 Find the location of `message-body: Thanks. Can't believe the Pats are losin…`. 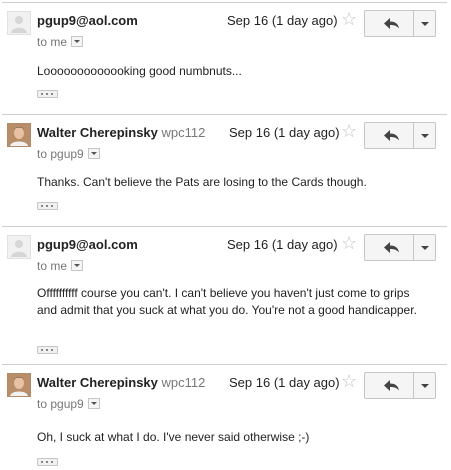

message-body: Thanks. Can't believe the Pats are losin… is located at coordinates (202, 182).